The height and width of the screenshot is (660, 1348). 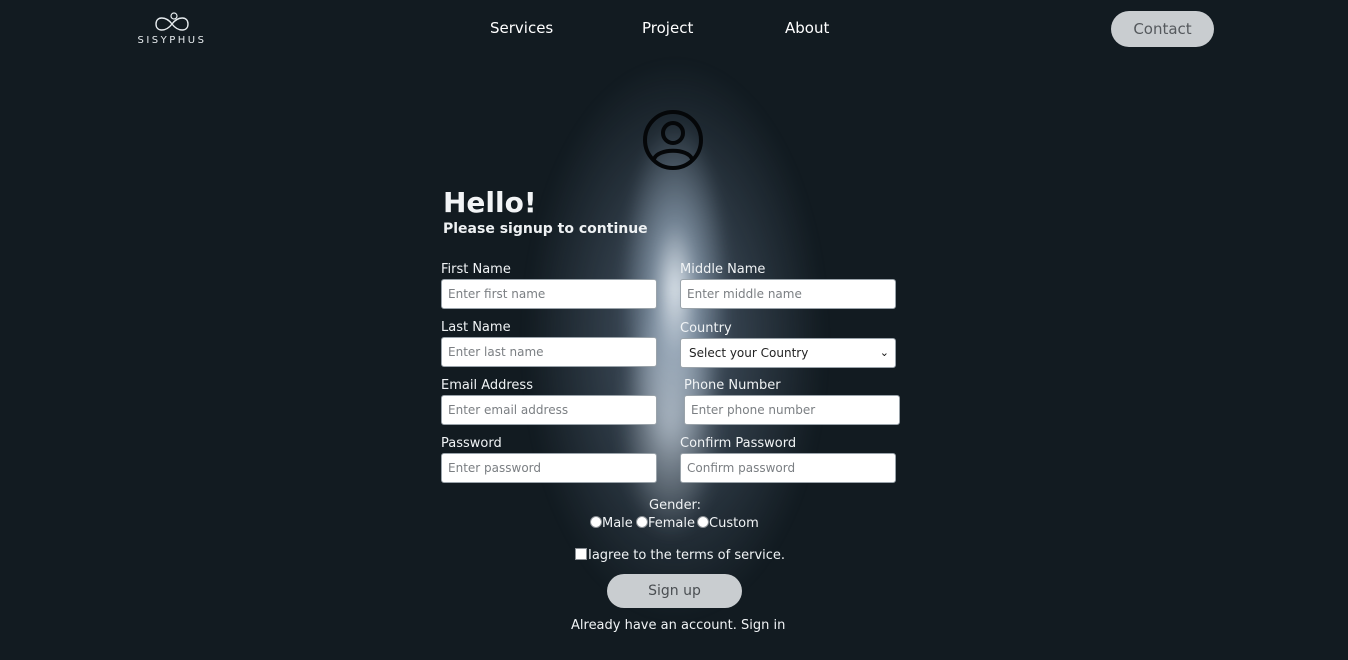 What do you see at coordinates (521, 29) in the screenshot?
I see `nav-services: Services` at bounding box center [521, 29].